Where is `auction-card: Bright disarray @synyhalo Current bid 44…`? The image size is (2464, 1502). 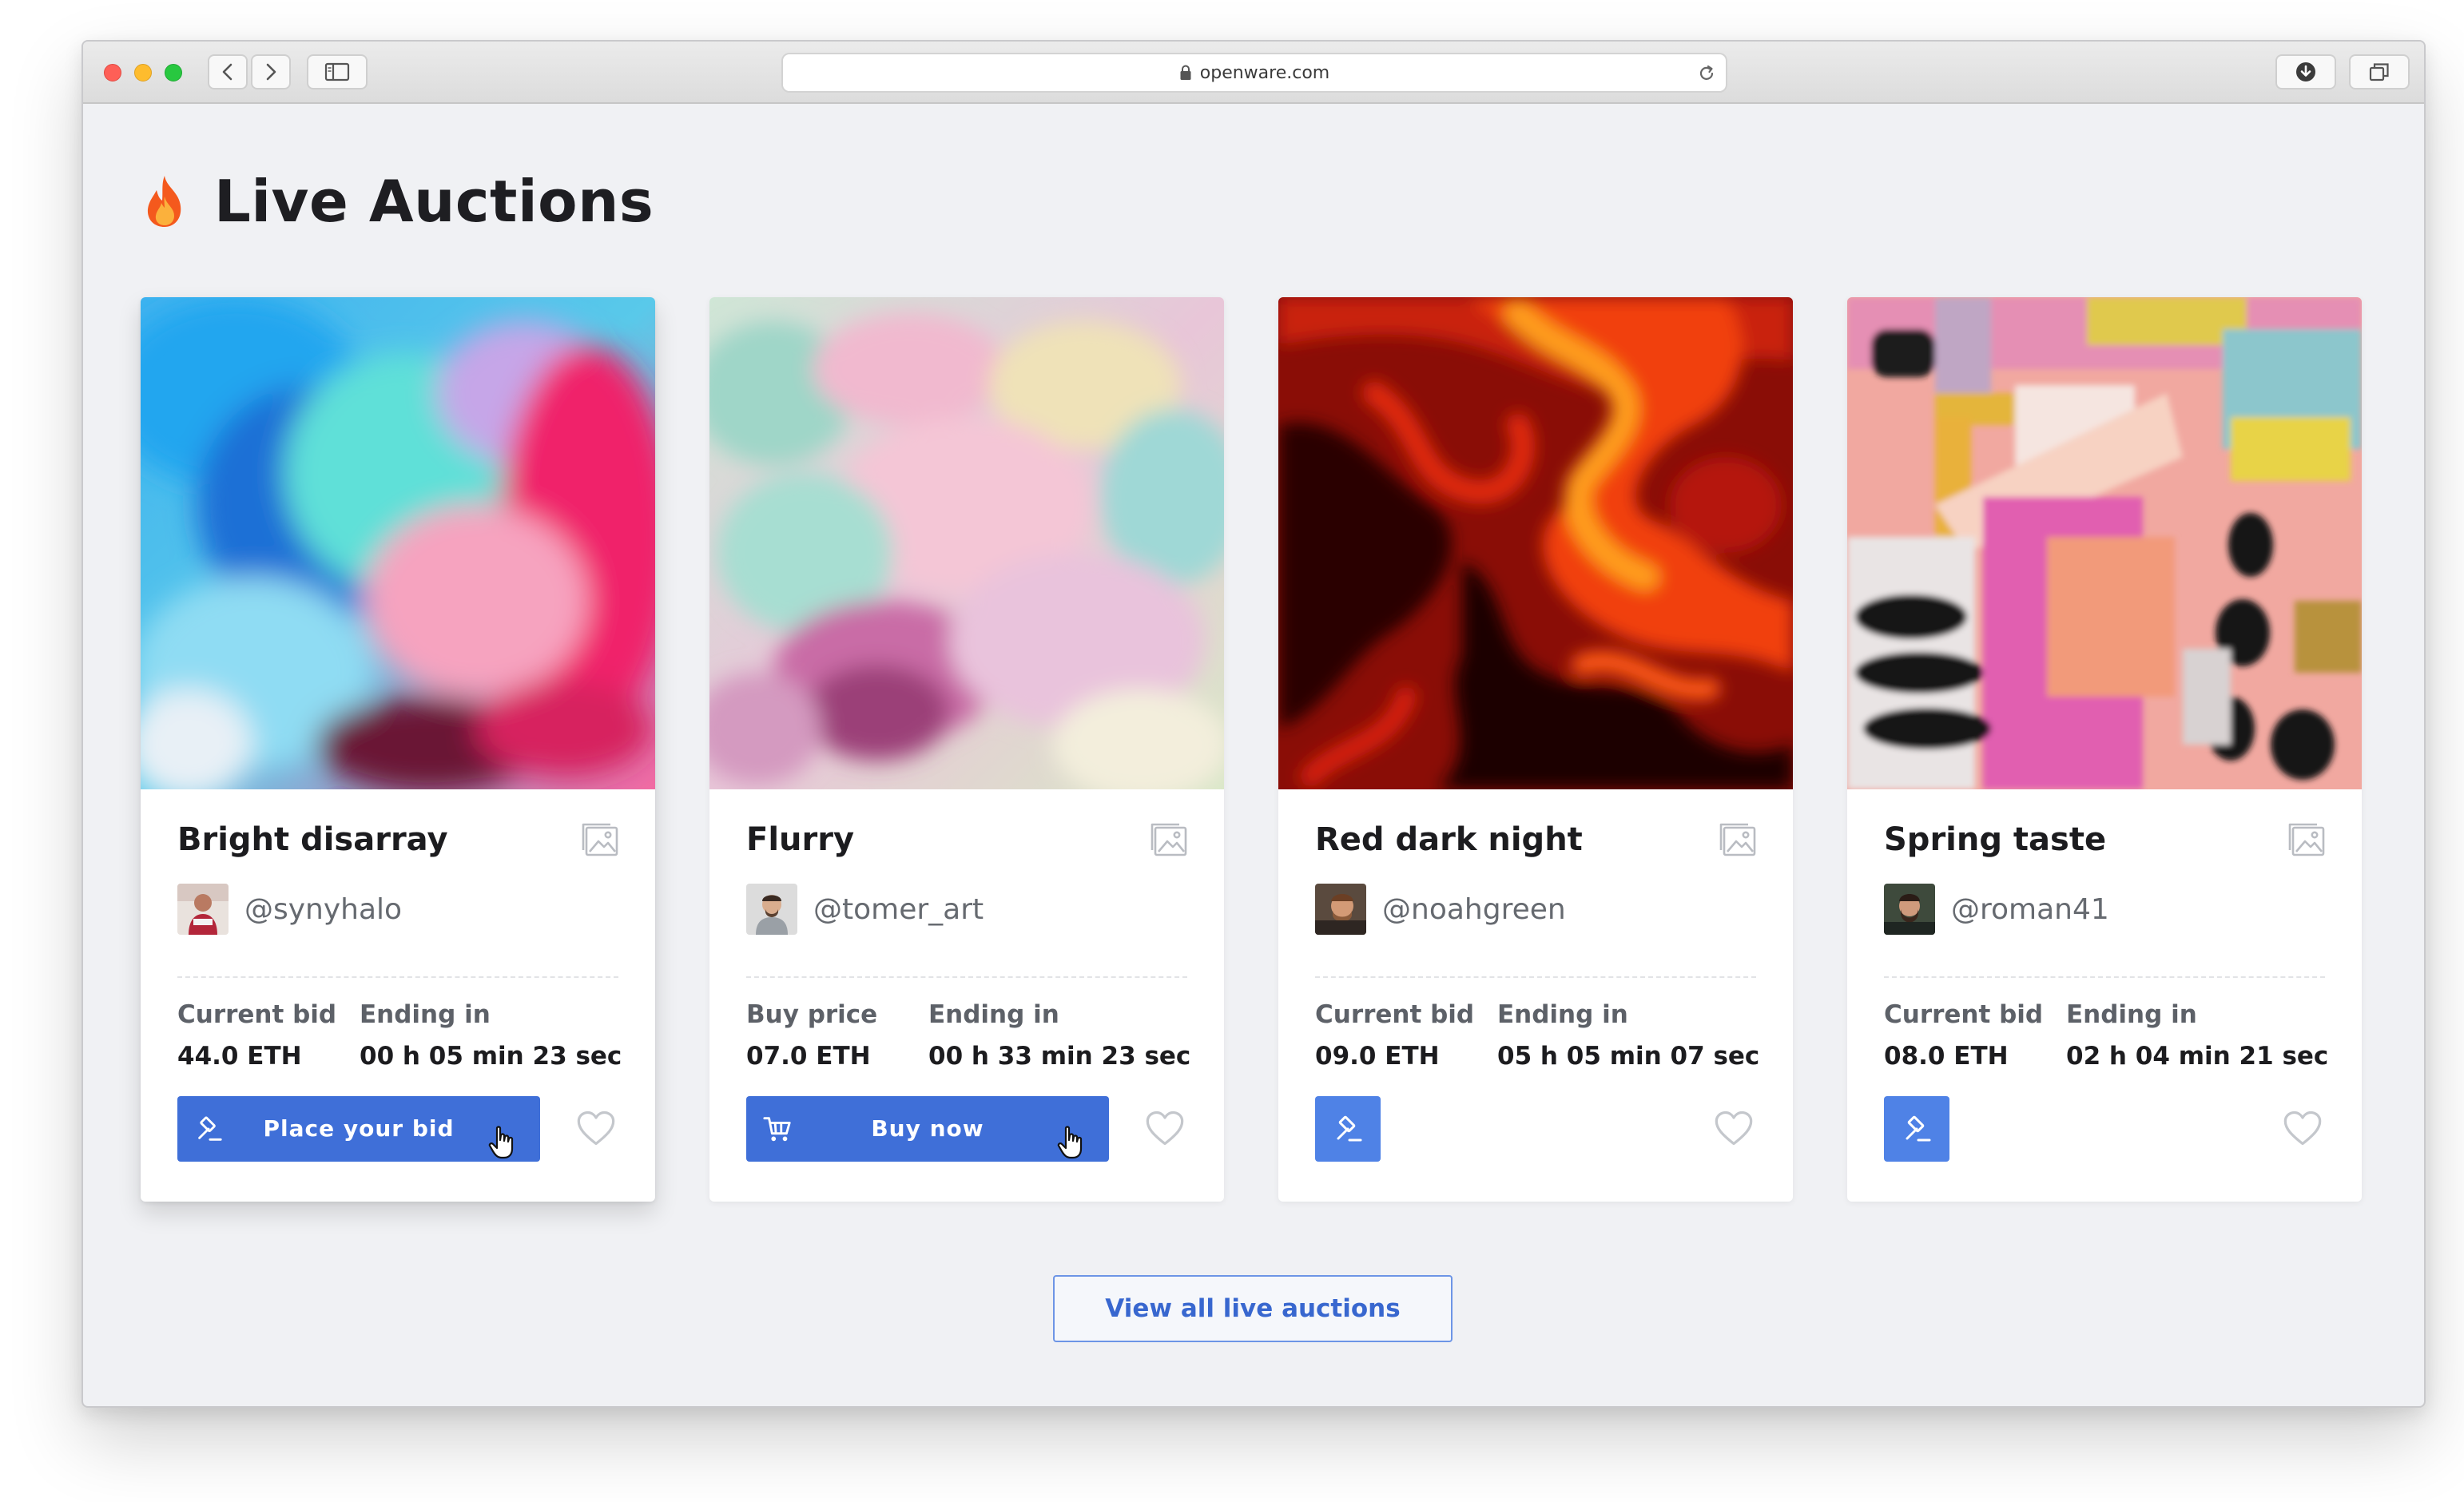
auction-card: Bright disarray @synyhalo Current bid 44… is located at coordinates (398, 749).